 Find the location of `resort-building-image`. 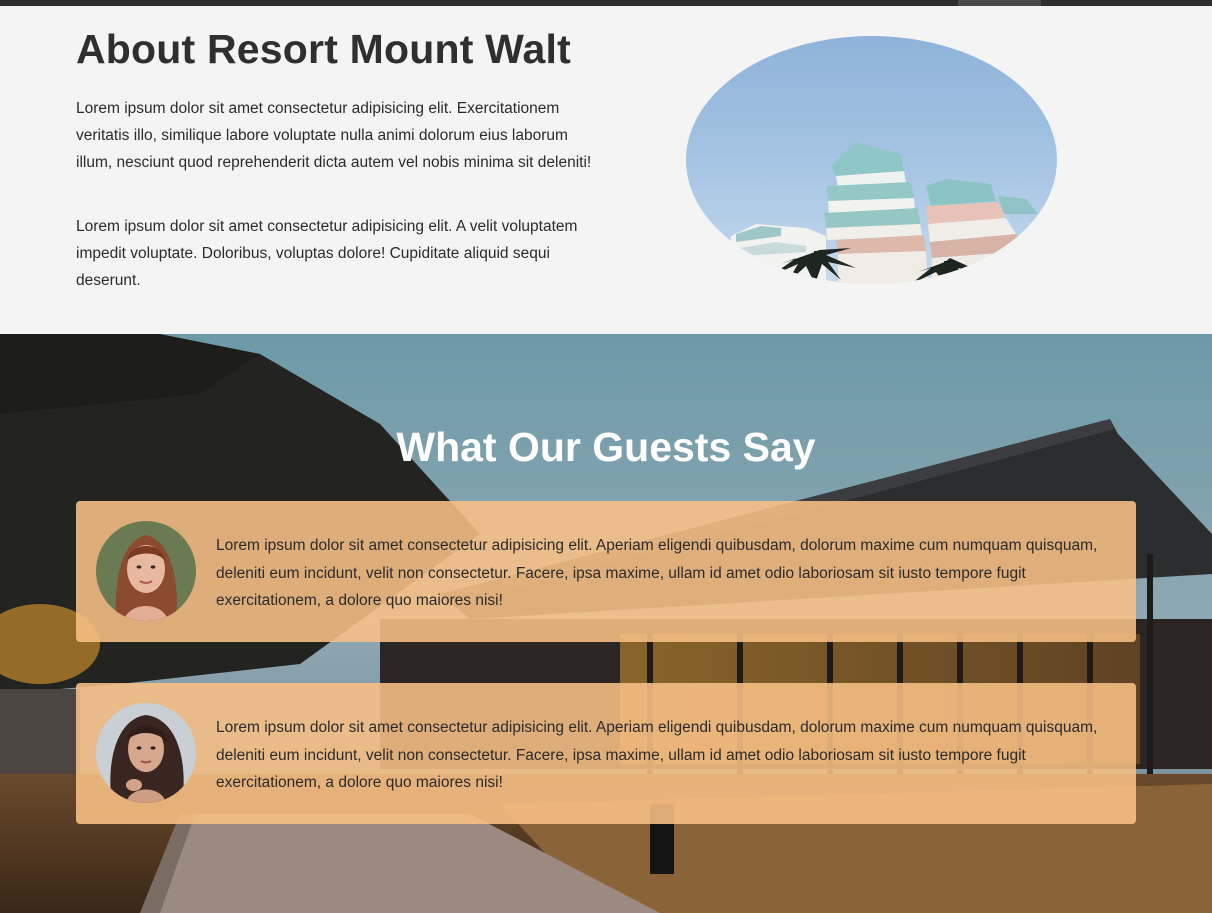

resort-building-image is located at coordinates (871, 160).